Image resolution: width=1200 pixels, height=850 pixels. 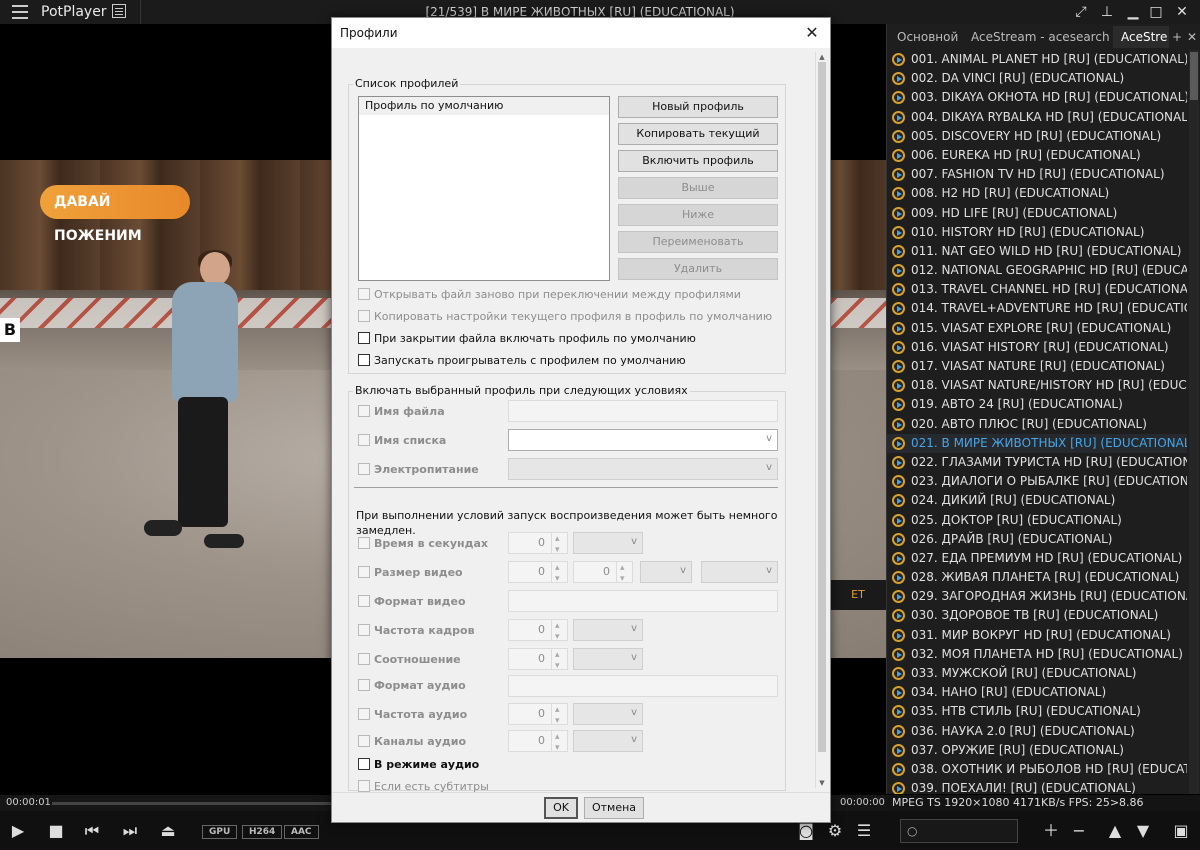 What do you see at coordinates (698, 107) in the screenshot?
I see `new-profile-button: Новый профиль` at bounding box center [698, 107].